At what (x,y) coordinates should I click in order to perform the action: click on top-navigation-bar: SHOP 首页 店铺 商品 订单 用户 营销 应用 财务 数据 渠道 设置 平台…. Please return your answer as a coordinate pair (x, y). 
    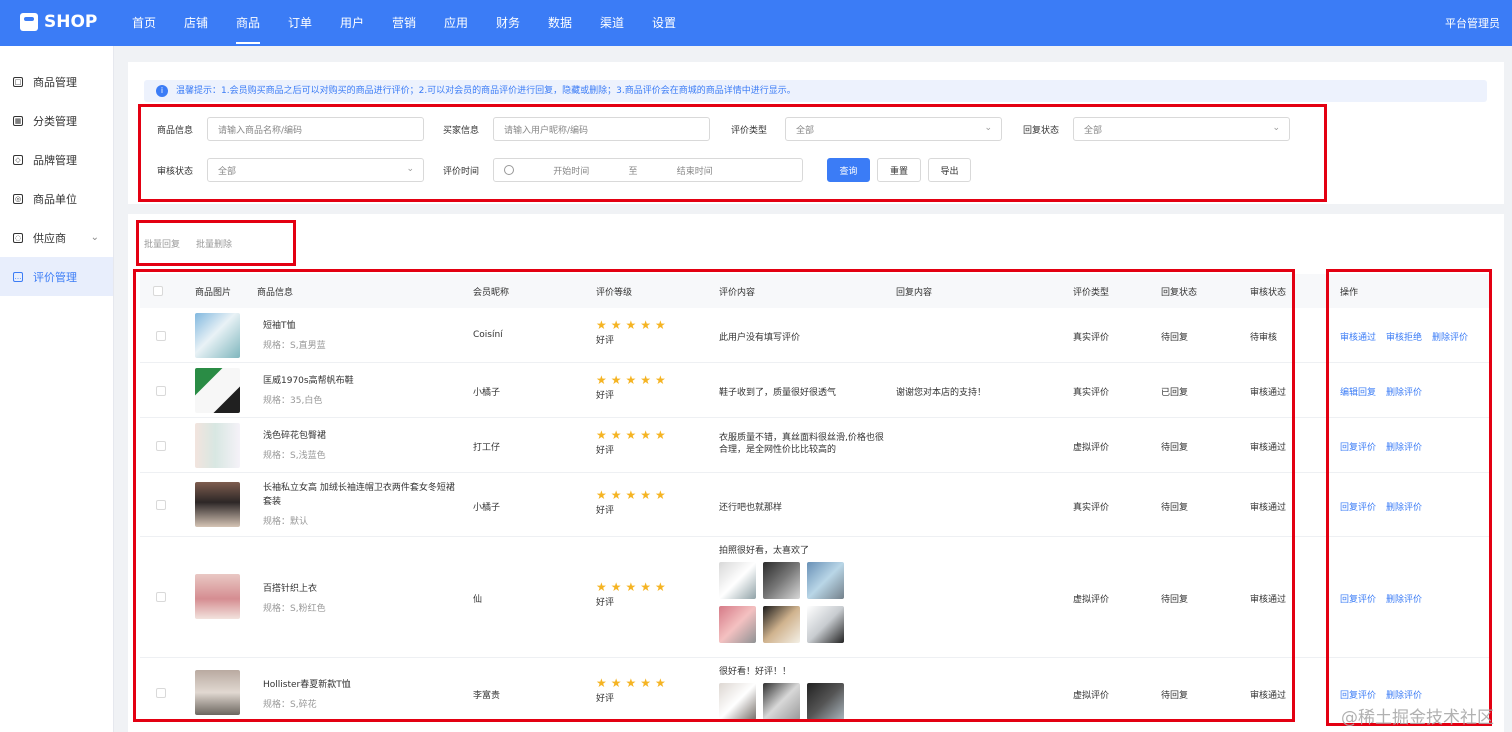
    Looking at the image, I should click on (756, 23).